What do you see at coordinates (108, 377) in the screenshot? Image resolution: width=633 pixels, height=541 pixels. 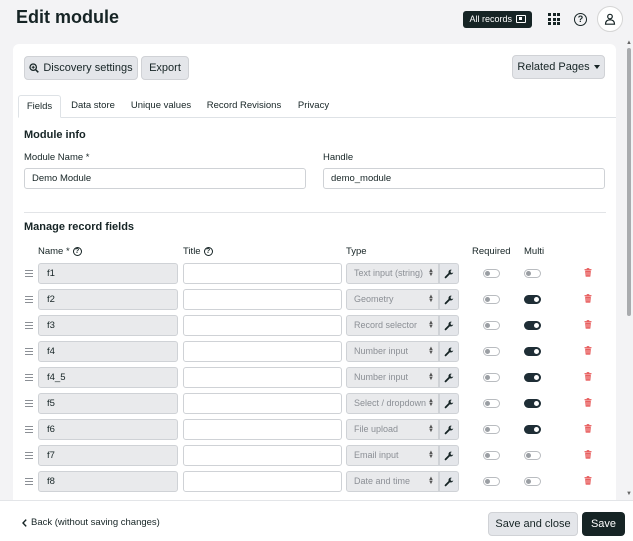 I see `field-name-input: f4_5` at bounding box center [108, 377].